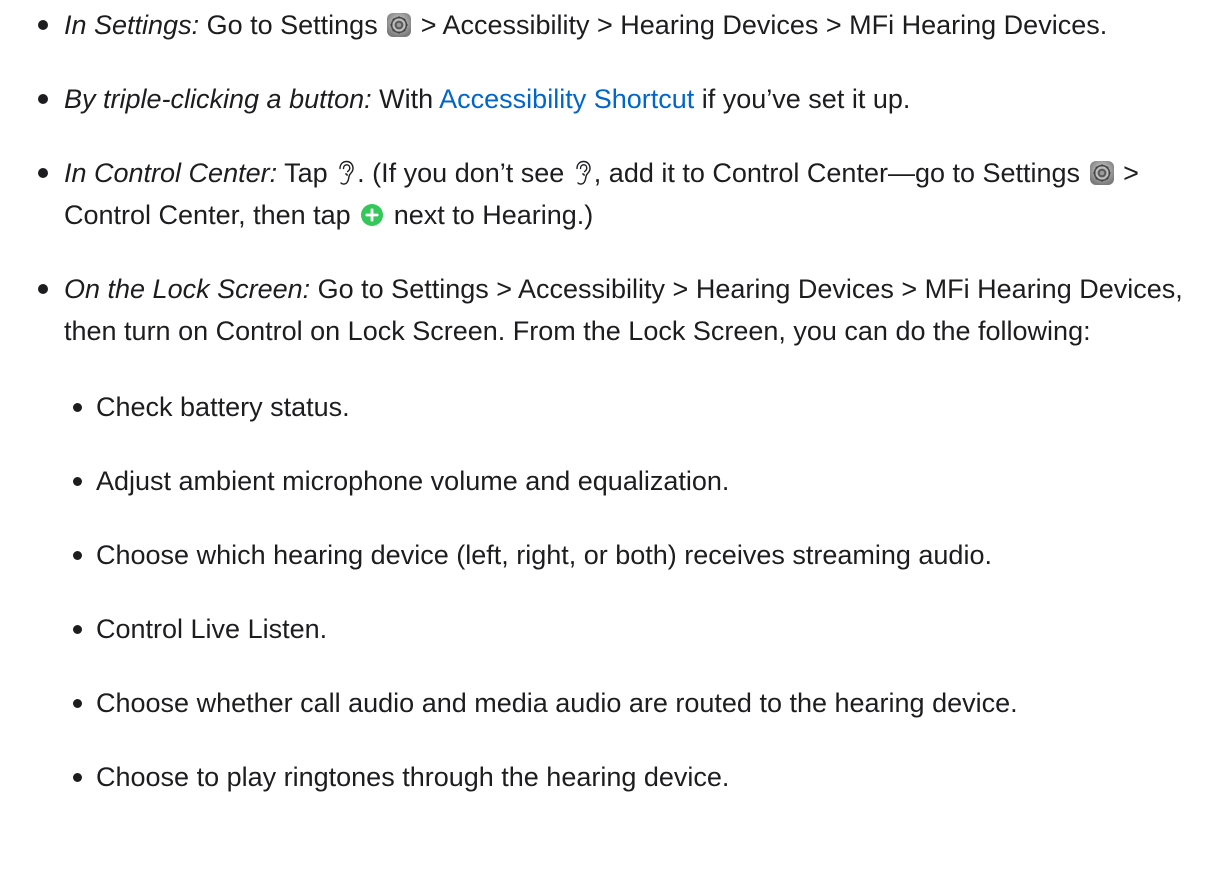  What do you see at coordinates (171, 173) in the screenshot?
I see `item-label: In Control Center:` at bounding box center [171, 173].